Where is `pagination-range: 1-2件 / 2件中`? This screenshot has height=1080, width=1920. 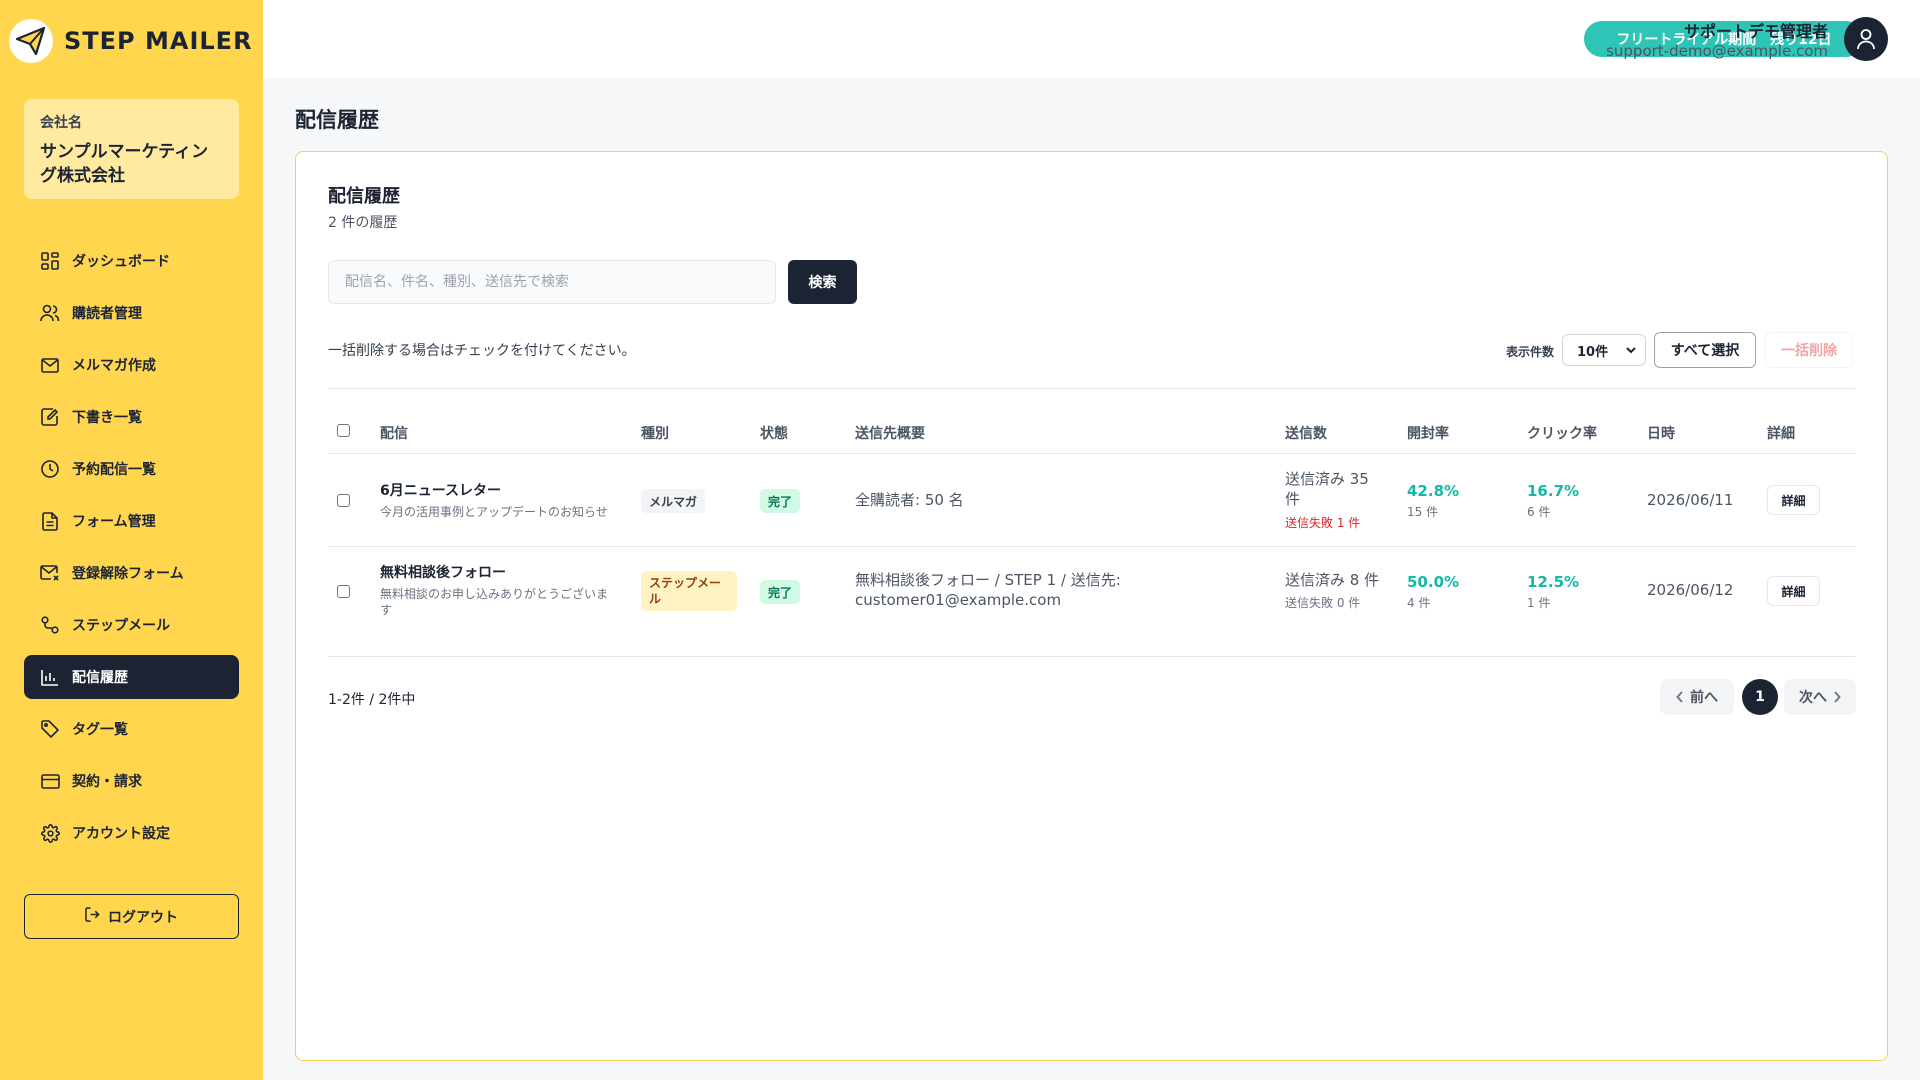
pagination-range: 1-2件 / 2件中 is located at coordinates (372, 700).